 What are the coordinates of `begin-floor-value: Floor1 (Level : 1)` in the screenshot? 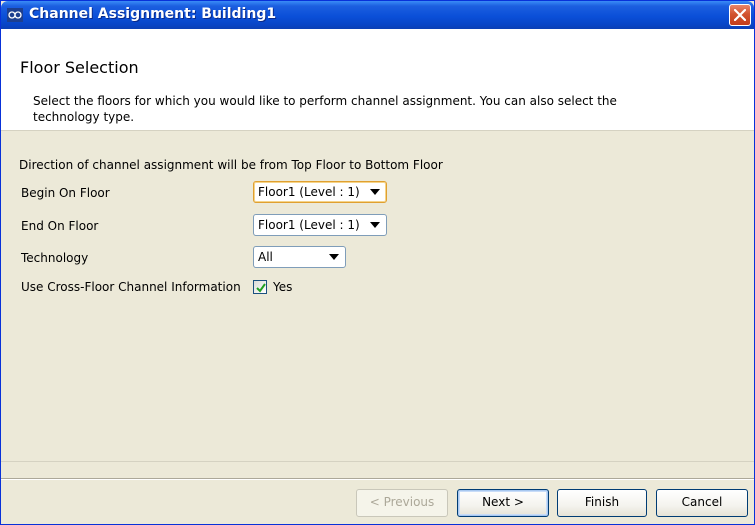 It's located at (309, 192).